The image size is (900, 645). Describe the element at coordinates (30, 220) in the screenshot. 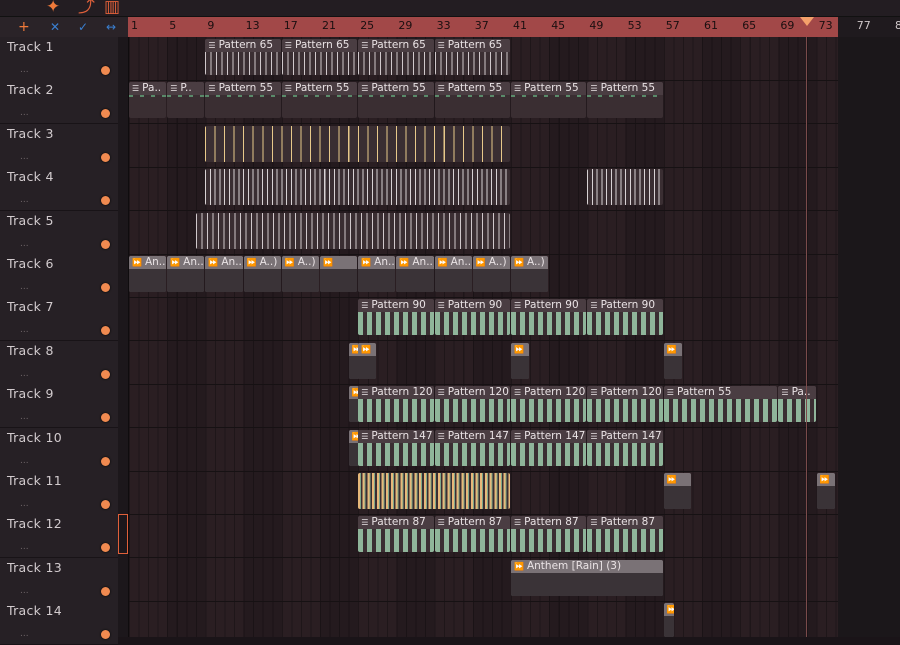

I see `track-name: Track 5` at that location.